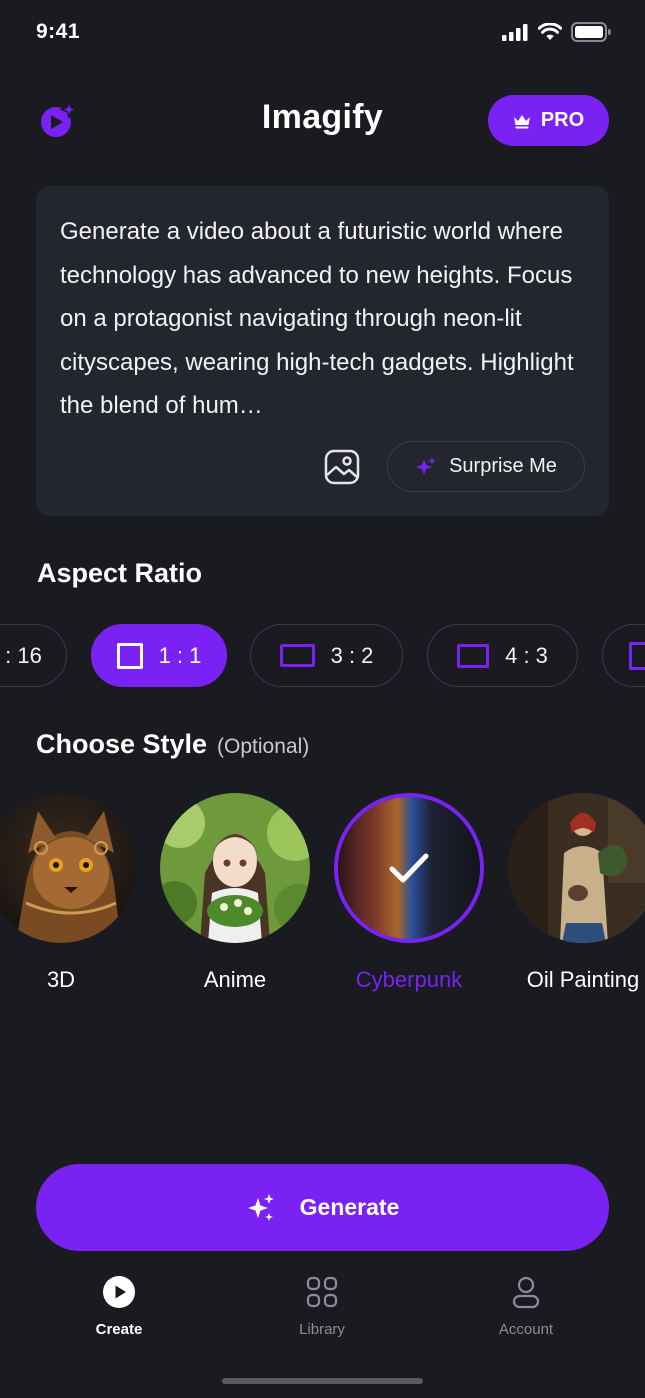  I want to click on tab-library: Library, so click(322, 1306).